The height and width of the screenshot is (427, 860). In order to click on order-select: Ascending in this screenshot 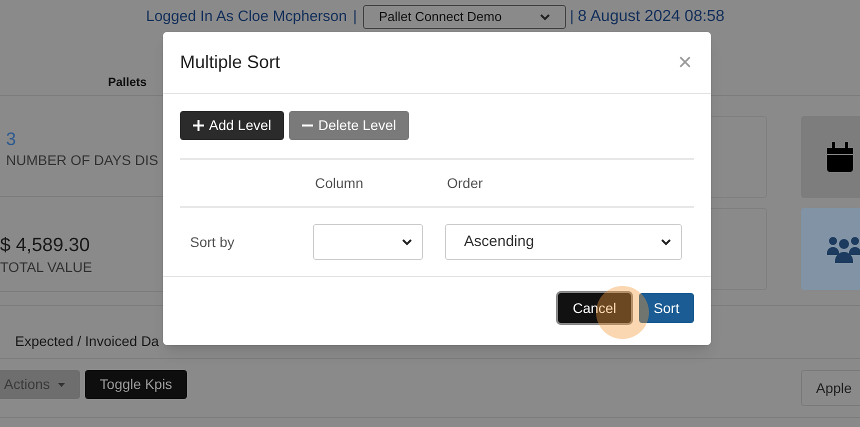, I will do `click(563, 242)`.